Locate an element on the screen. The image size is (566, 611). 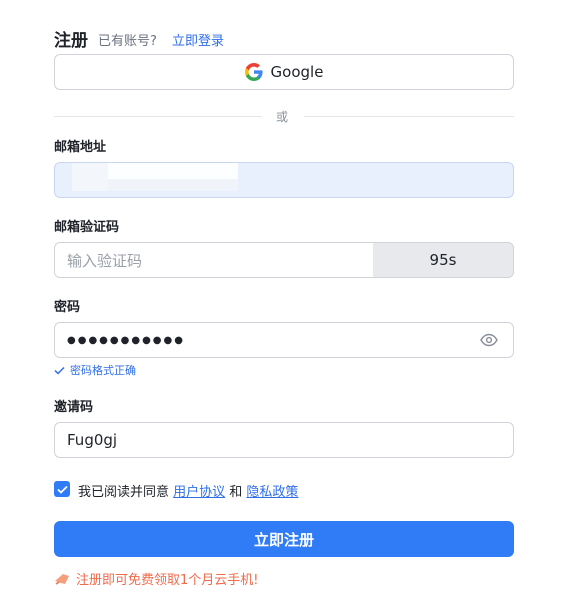
gift-icon is located at coordinates (62, 579).